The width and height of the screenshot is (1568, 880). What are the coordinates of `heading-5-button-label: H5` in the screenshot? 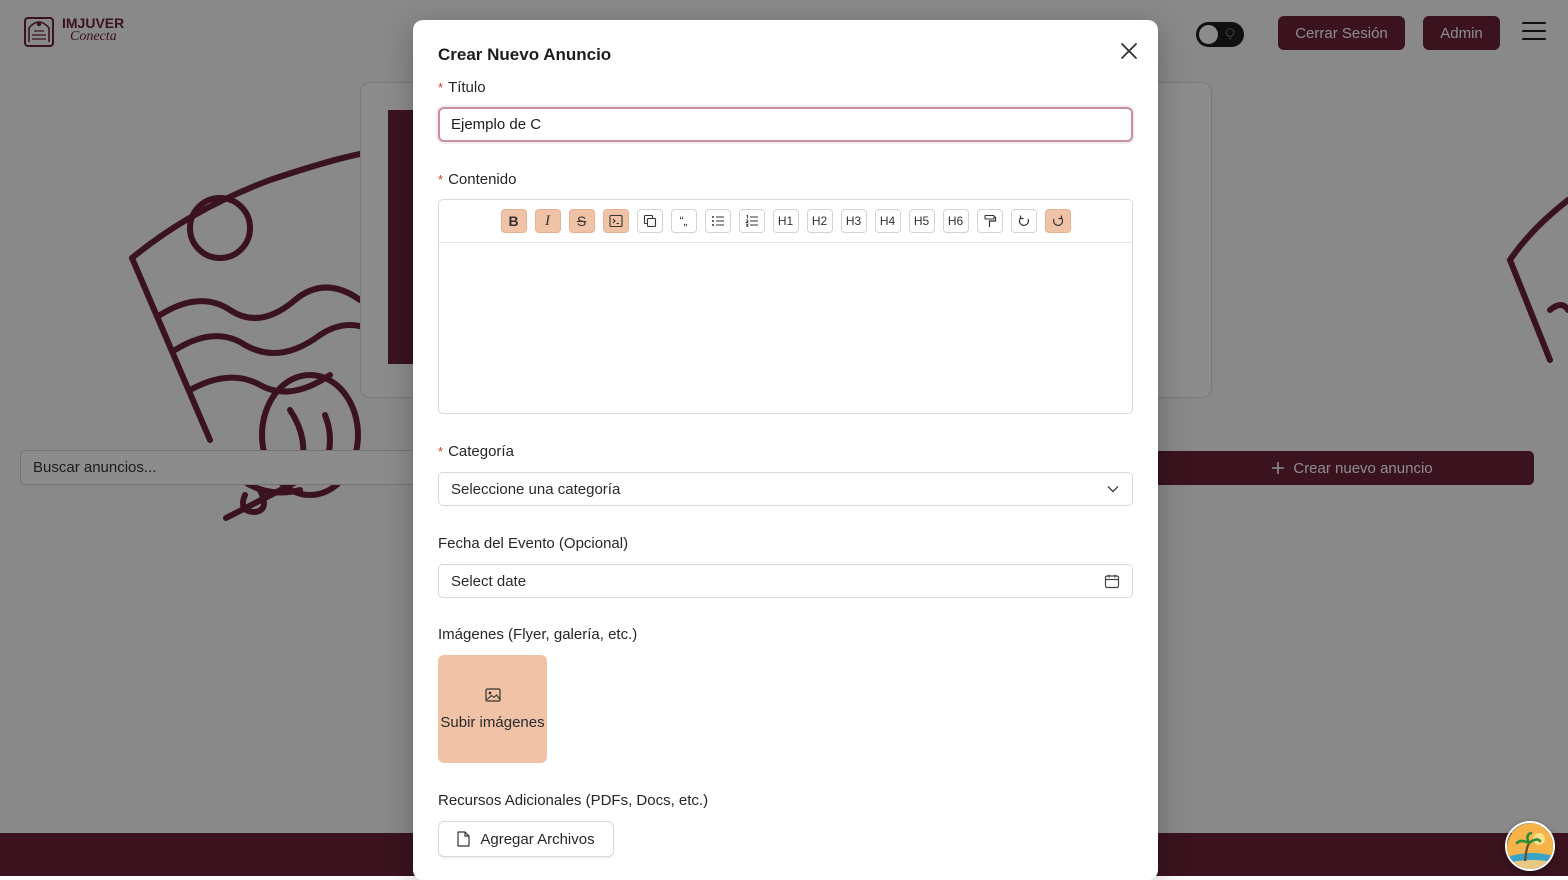 It's located at (921, 221).